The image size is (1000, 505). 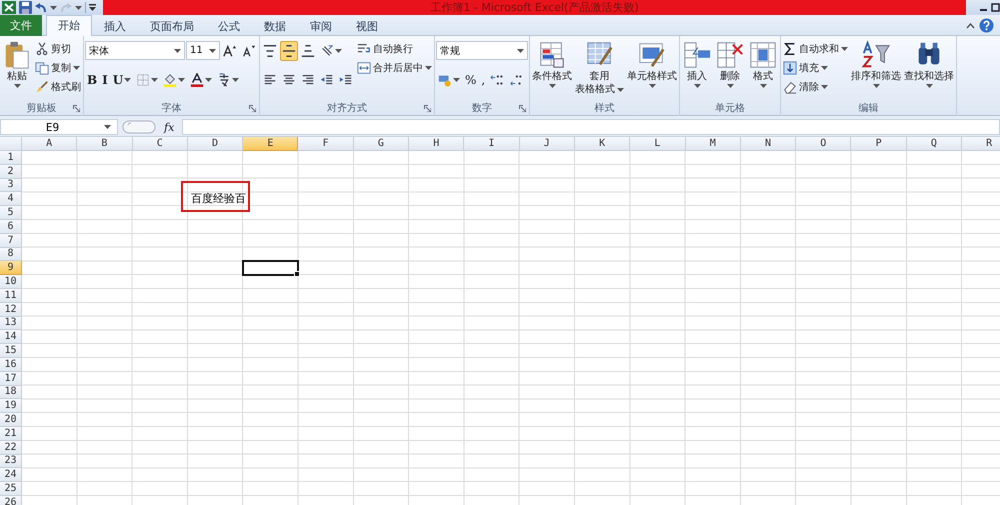 What do you see at coordinates (11, 323) in the screenshot?
I see `row-header: 13` at bounding box center [11, 323].